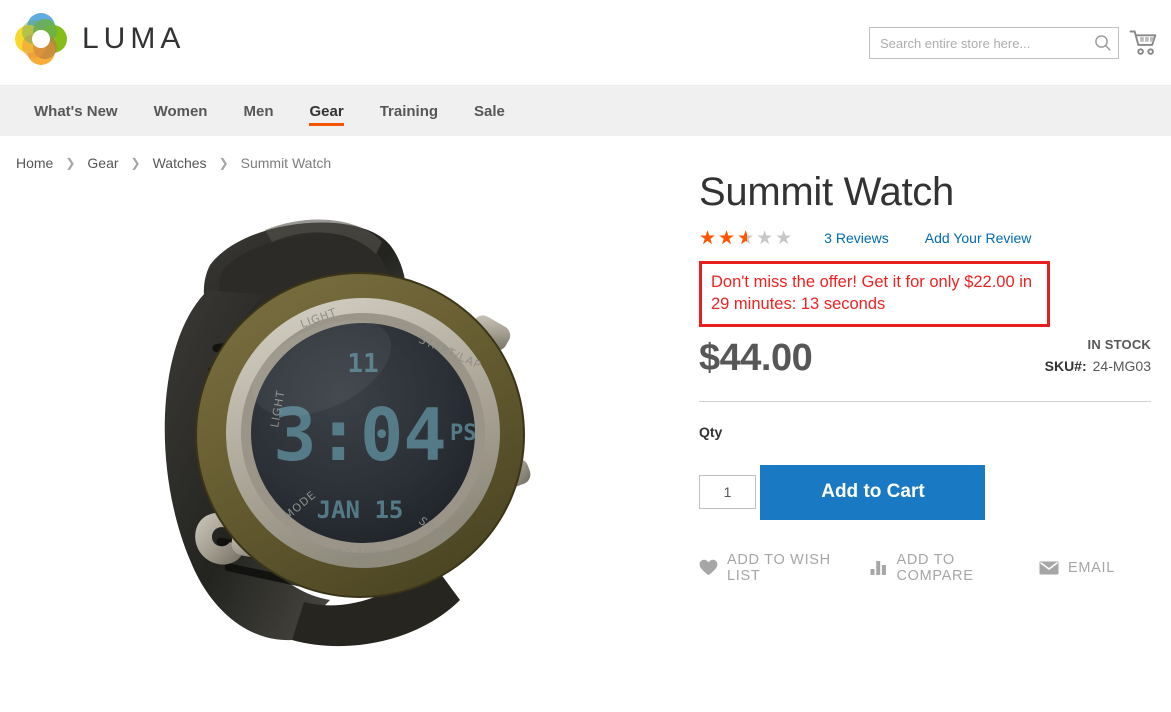 The image size is (1171, 712). I want to click on svg-text: H2O 100m, so click(359, 553).